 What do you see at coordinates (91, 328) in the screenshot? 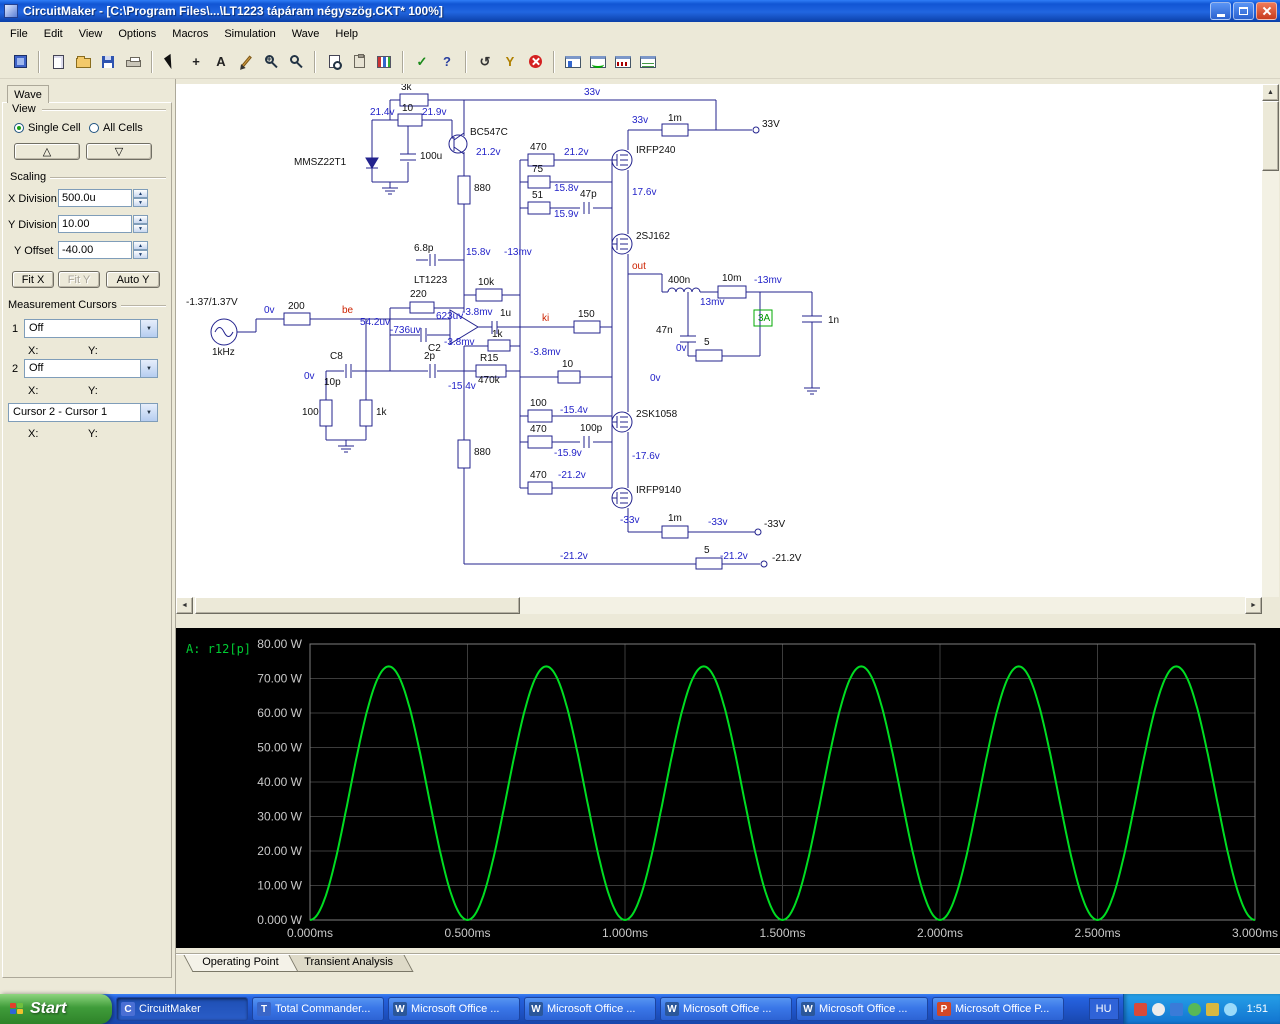
I see `cursor1-select: Off` at bounding box center [91, 328].